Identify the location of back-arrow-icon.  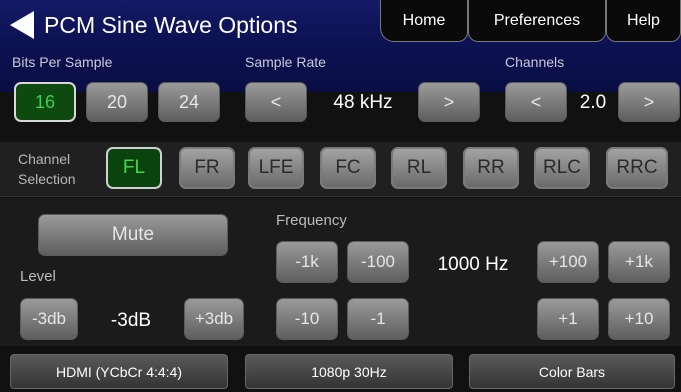
(22, 25).